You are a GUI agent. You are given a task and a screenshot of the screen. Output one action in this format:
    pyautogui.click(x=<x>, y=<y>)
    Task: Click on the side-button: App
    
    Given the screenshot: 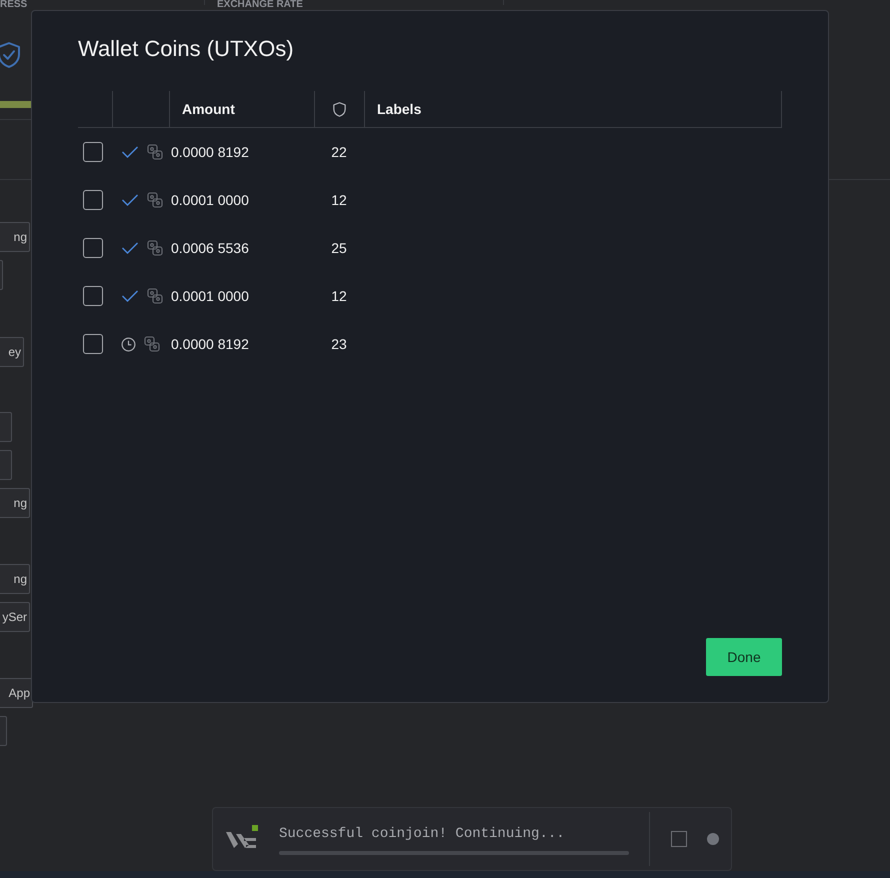 What is the action you would take?
    pyautogui.click(x=16, y=693)
    